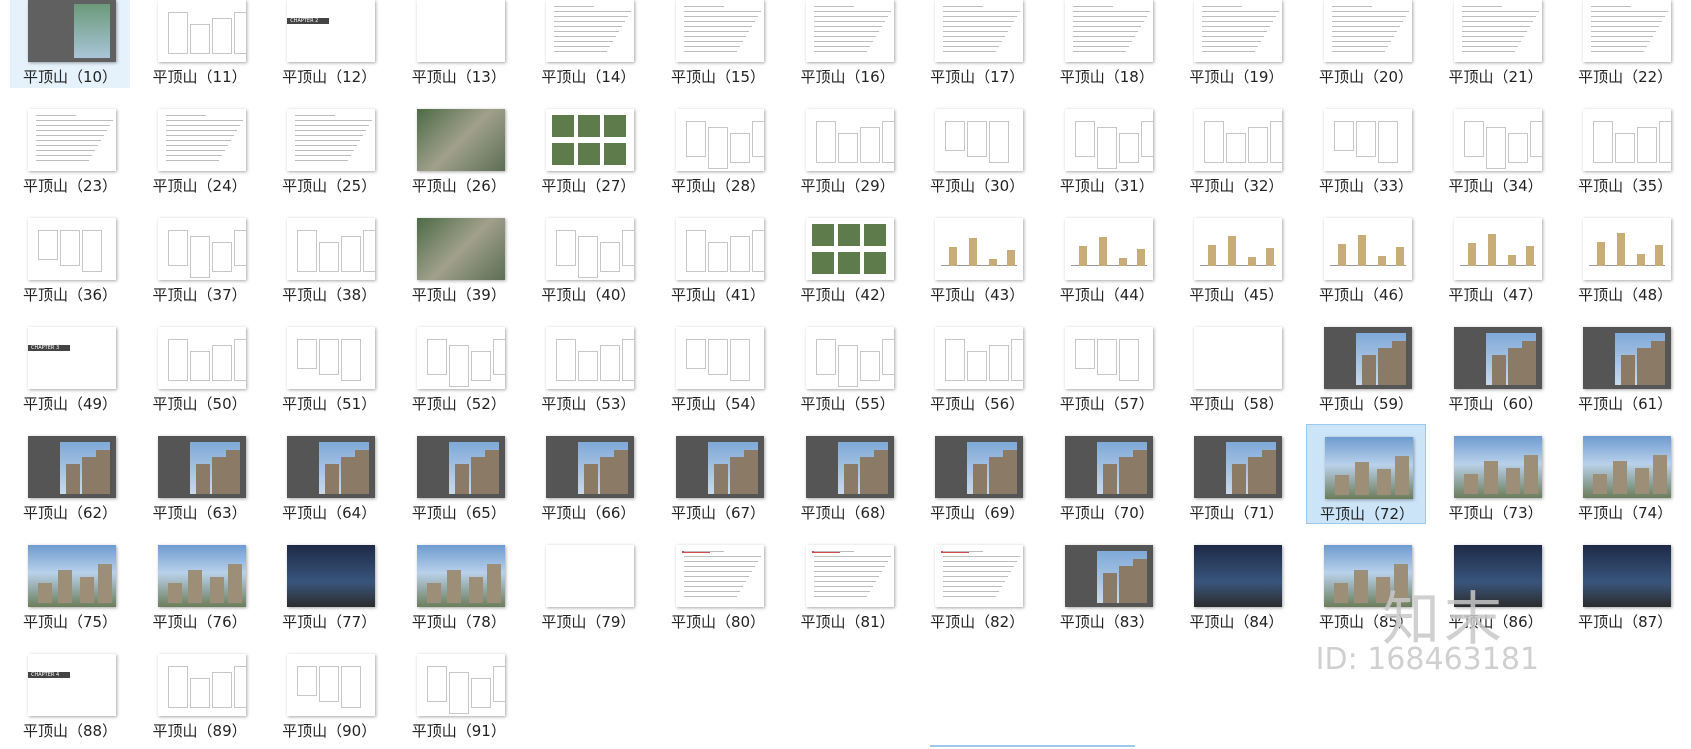 The image size is (1691, 749). Describe the element at coordinates (1236, 621) in the screenshot. I see `file-name: 平顶山（84）` at that location.